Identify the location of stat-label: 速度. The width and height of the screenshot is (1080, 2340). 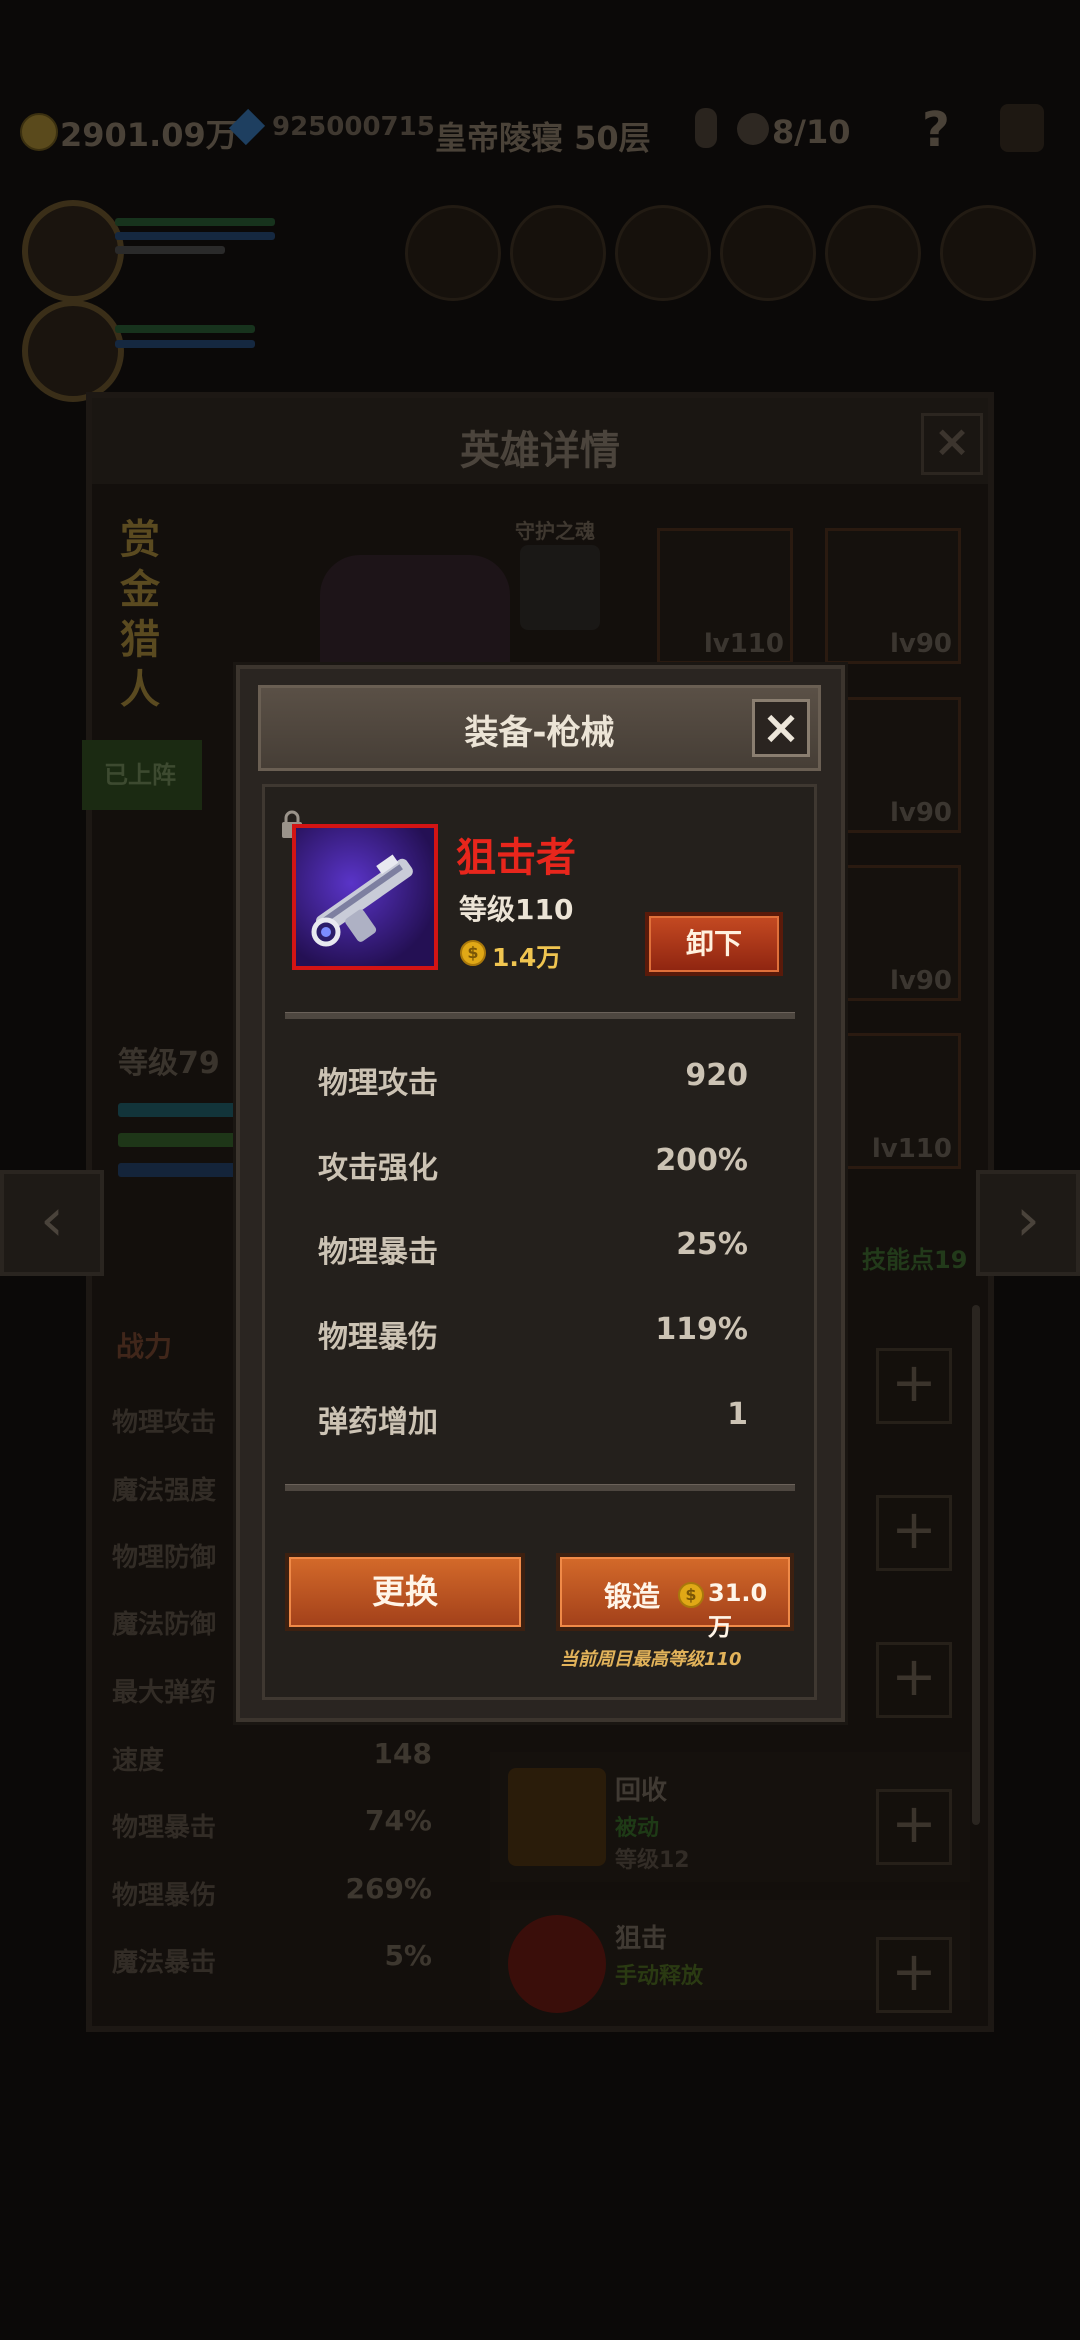
(138, 1761).